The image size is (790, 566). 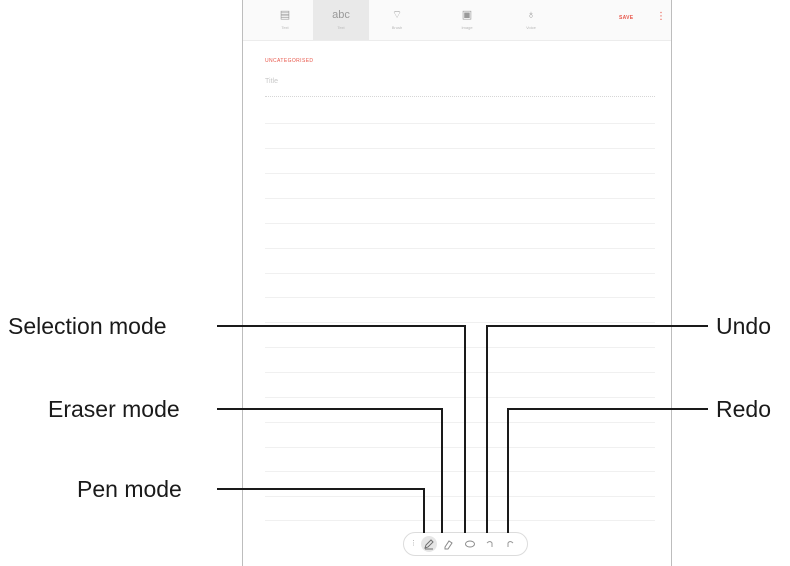 What do you see at coordinates (330, 470) in the screenshot?
I see `eraser-mode-leader` at bounding box center [330, 470].